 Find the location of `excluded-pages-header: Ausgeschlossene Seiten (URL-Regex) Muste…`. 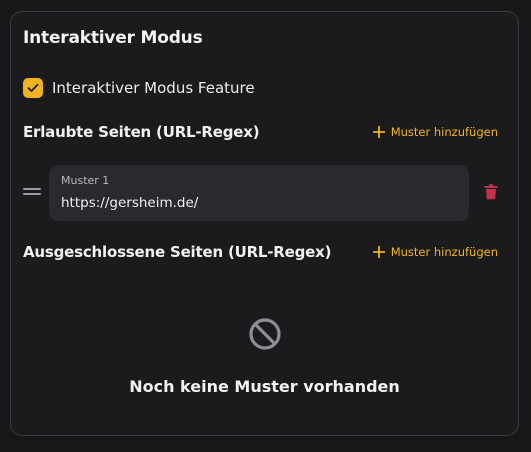

excluded-pages-header: Ausgeschlossene Seiten (URL-Regex) Muste… is located at coordinates (260, 252).